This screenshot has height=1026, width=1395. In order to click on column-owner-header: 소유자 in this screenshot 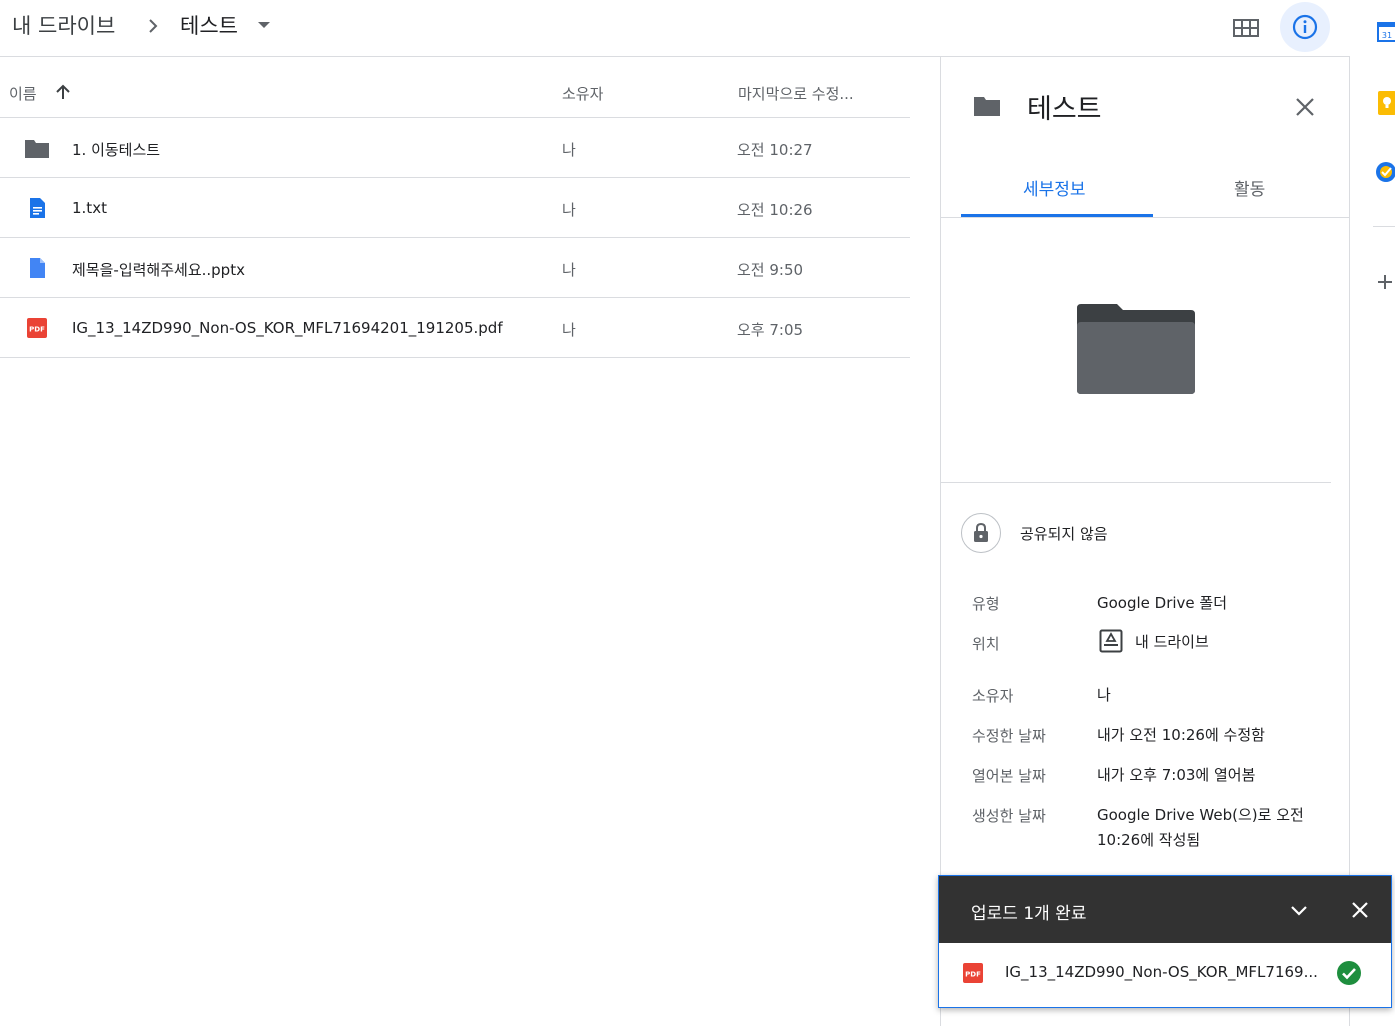, I will do `click(582, 93)`.